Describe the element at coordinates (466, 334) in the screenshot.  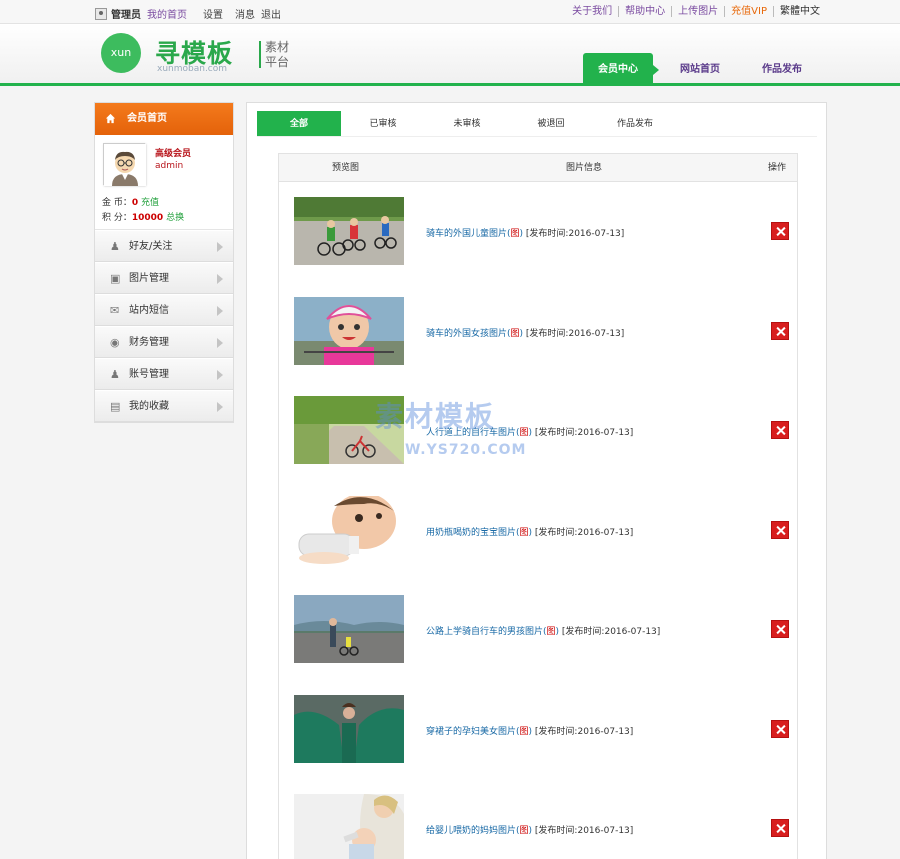
I see `image-title-link: 骑车的外国女孩图片` at that location.